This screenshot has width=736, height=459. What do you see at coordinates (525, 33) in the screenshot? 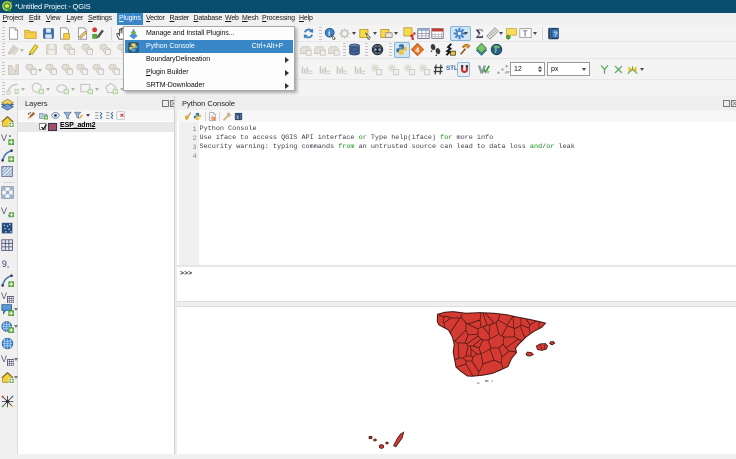
I see `svg-text: T` at bounding box center [525, 33].